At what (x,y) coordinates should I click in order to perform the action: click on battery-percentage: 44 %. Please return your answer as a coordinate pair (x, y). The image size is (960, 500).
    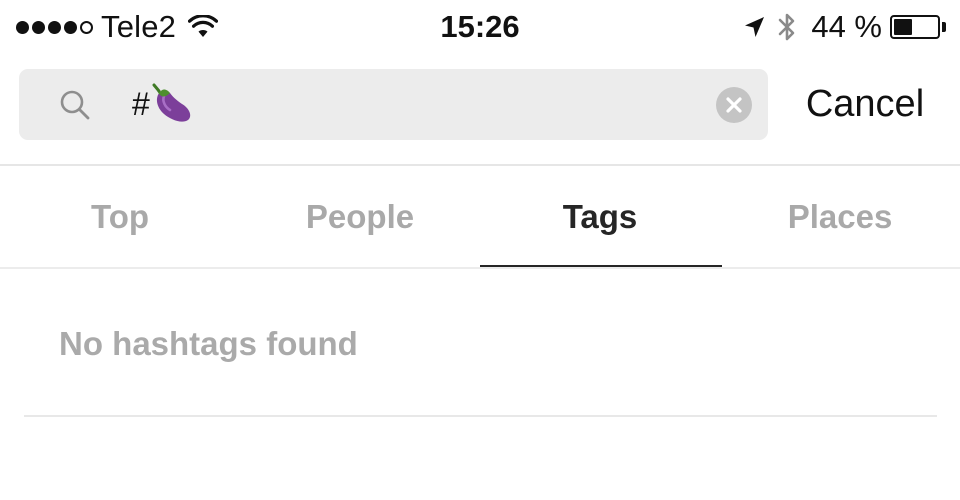
    Looking at the image, I should click on (846, 26).